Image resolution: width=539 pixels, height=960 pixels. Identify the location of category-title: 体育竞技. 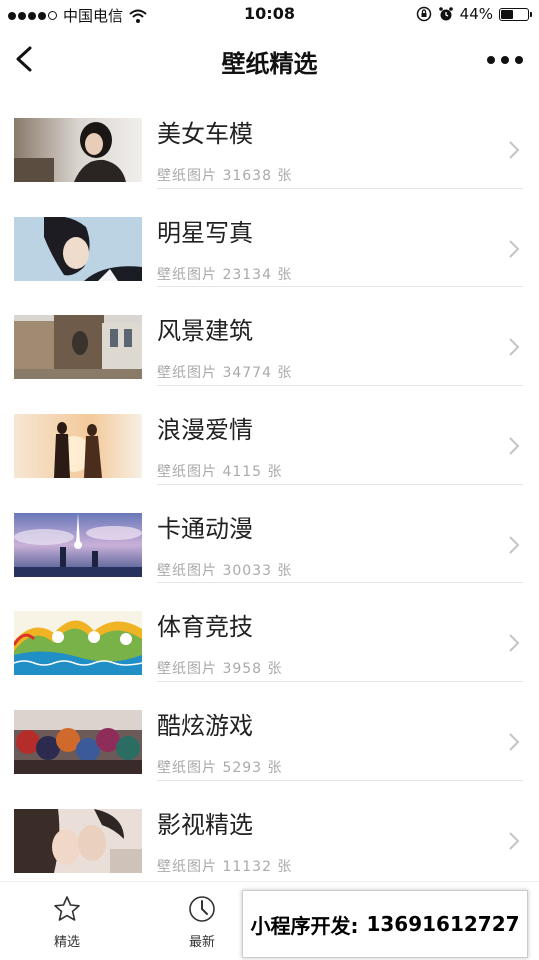
(205, 627).